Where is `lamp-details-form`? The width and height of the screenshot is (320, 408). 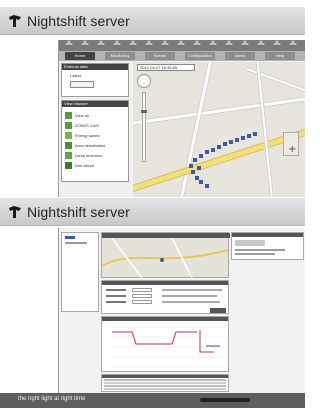 lamp-details-form is located at coordinates (165, 297).